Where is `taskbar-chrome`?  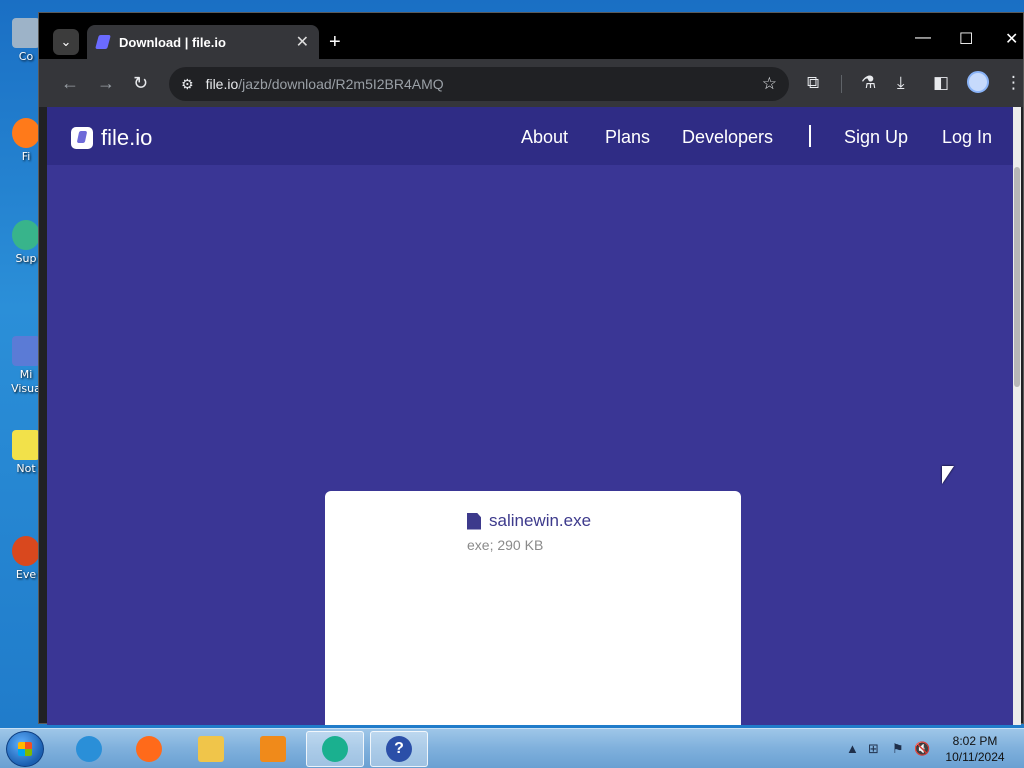 taskbar-chrome is located at coordinates (335, 749).